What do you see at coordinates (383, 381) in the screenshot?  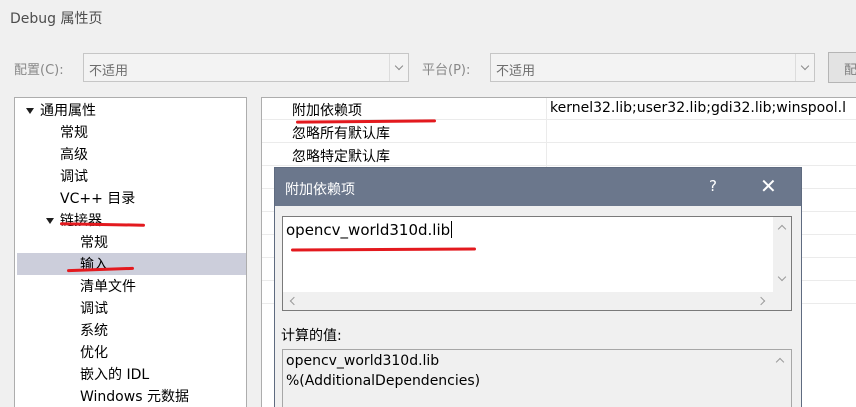 I see `calculated-value-line: %(AdditionalDependencies)` at bounding box center [383, 381].